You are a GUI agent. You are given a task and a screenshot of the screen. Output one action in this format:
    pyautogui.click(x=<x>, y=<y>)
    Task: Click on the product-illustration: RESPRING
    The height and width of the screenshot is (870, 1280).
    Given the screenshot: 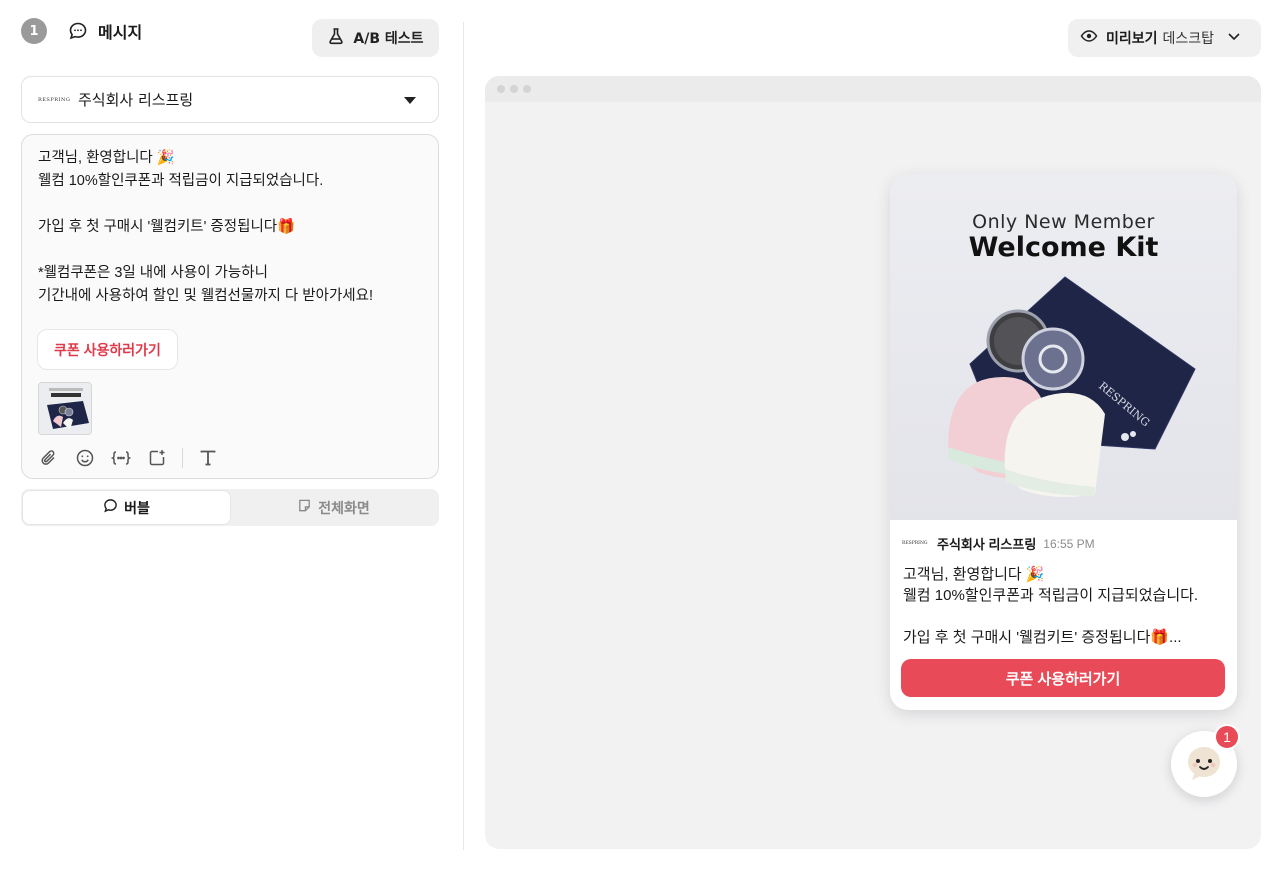 What is the action you would take?
    pyautogui.click(x=1072, y=387)
    